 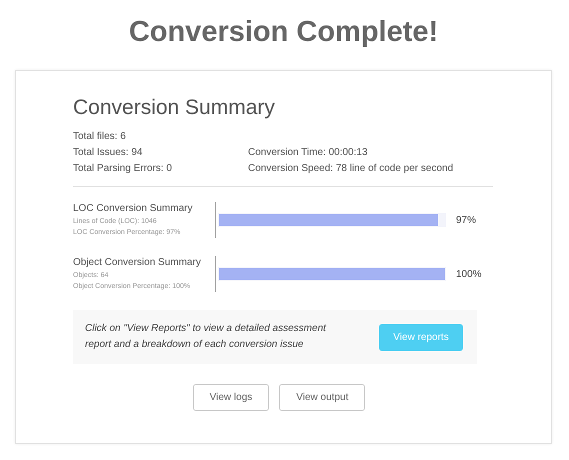 I want to click on stat-text: Conversion Speed: 78 line of code per second, so click(x=351, y=169).